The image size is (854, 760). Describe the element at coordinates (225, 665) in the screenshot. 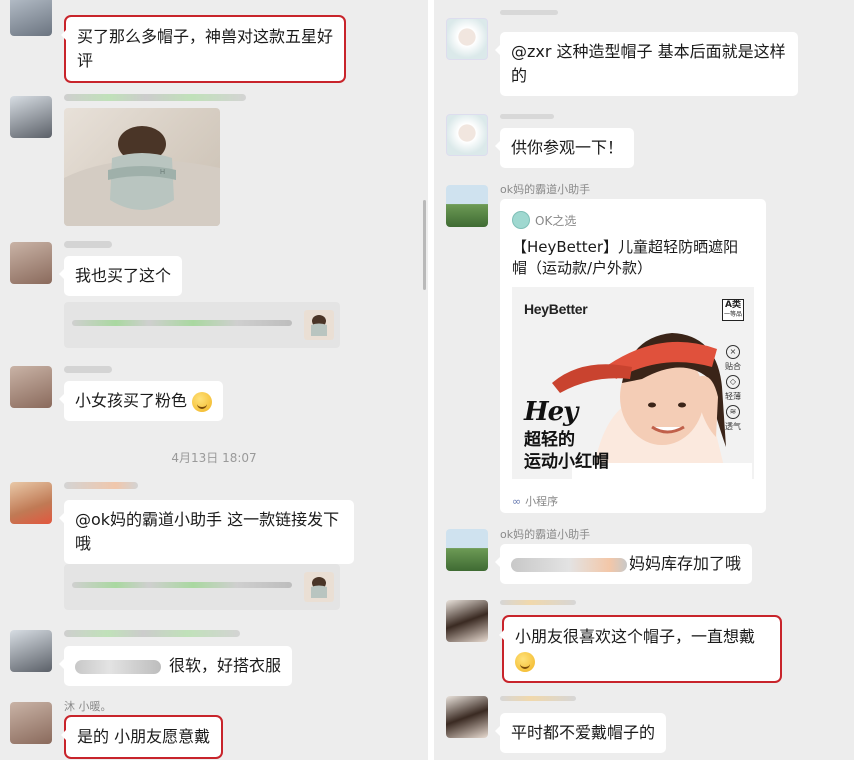

I see `message-text: 很软，好搭衣服` at that location.